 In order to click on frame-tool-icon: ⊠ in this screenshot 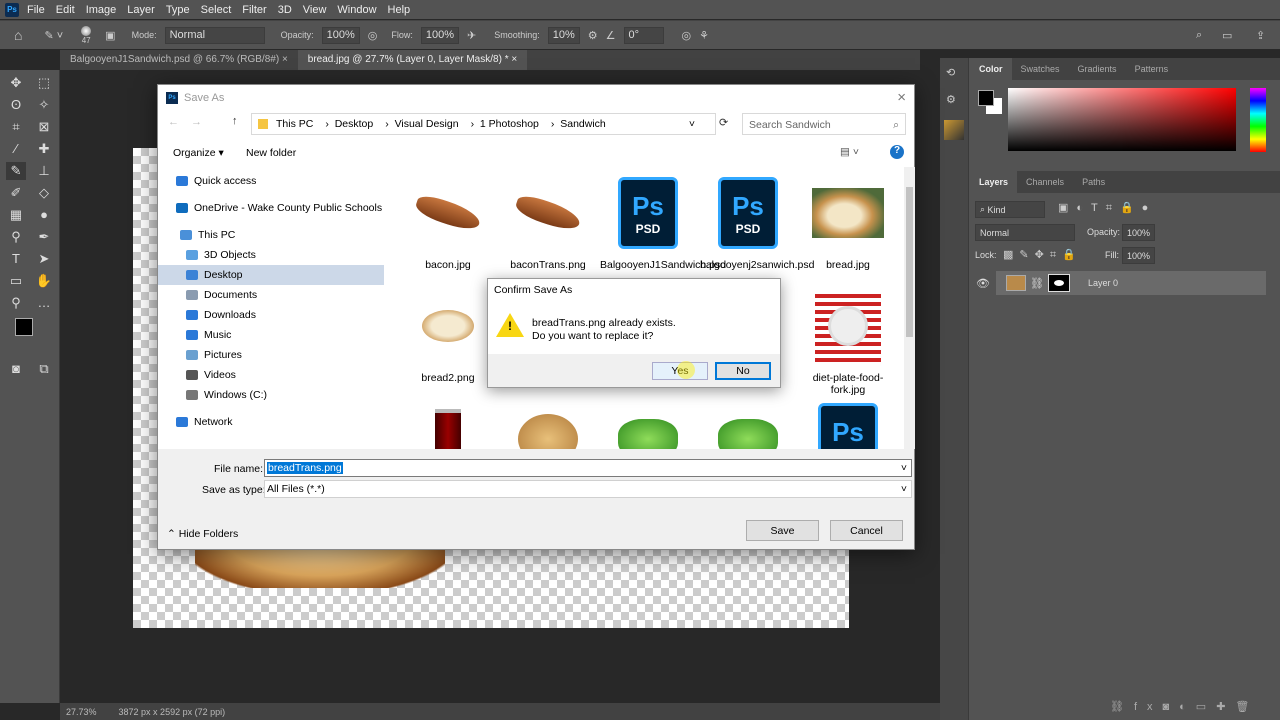, I will do `click(44, 127)`.